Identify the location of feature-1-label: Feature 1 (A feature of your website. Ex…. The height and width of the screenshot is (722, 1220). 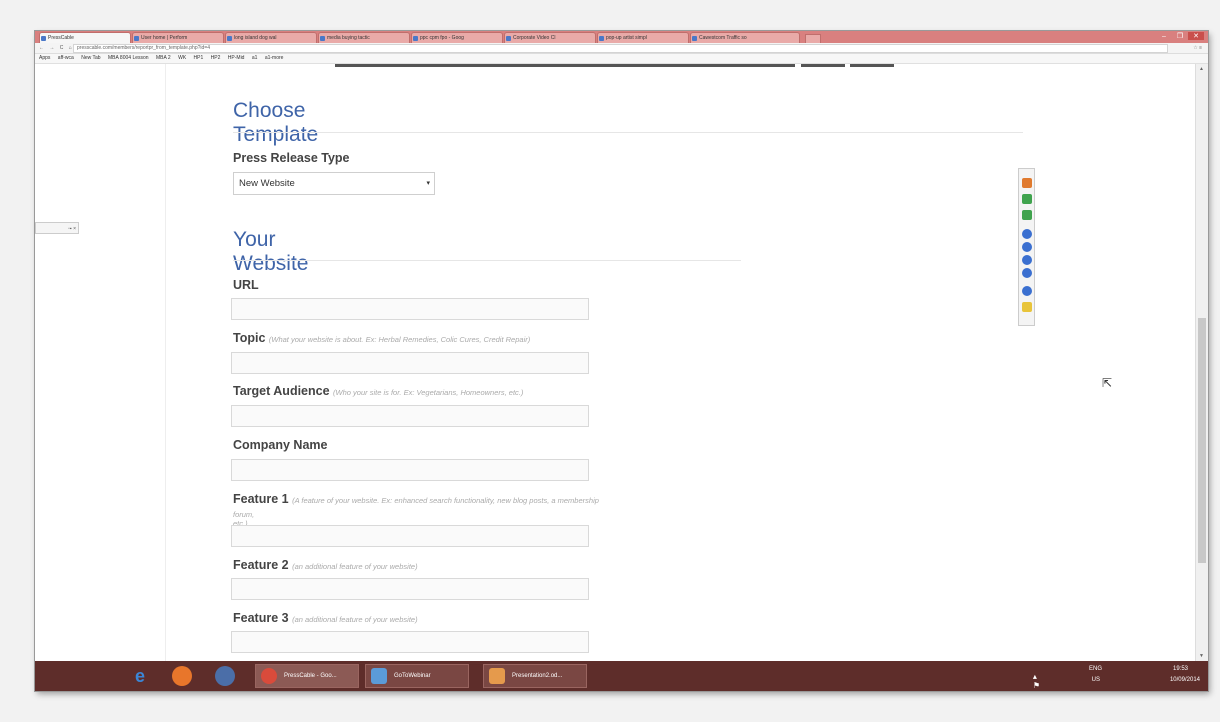
(416, 499).